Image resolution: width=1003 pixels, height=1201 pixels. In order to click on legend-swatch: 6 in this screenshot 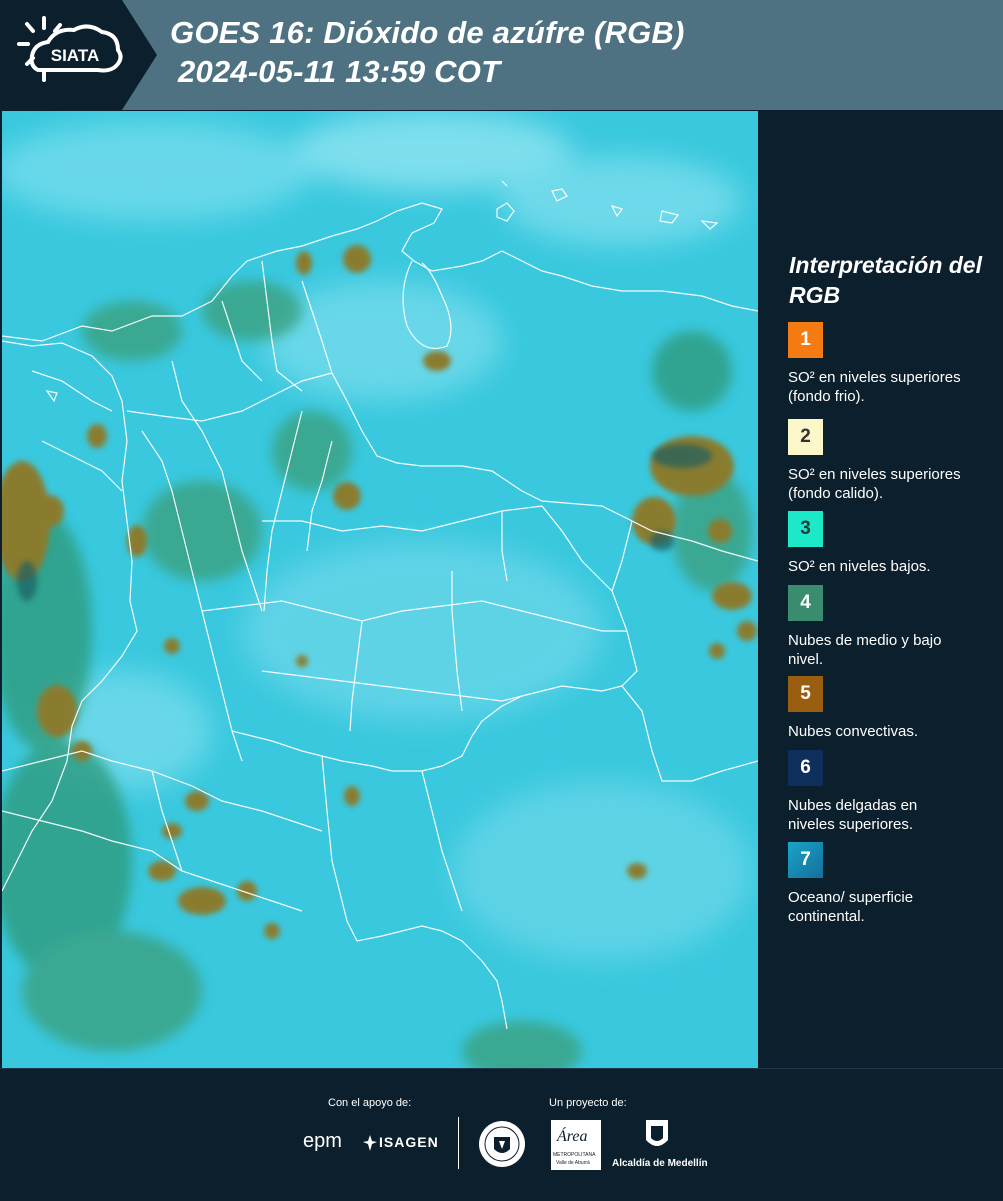, I will do `click(805, 768)`.